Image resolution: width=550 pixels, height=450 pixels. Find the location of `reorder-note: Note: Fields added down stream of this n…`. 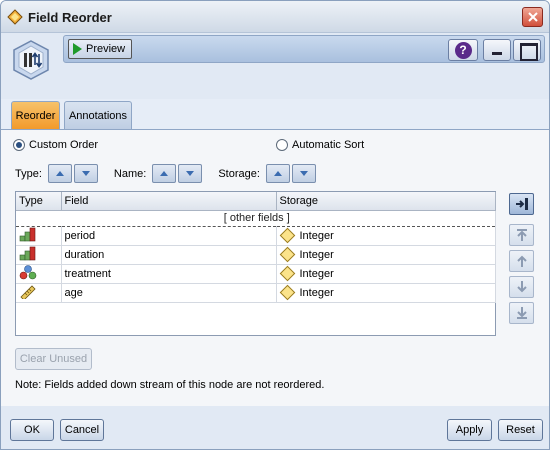

reorder-note: Note: Fields added down stream of this n… is located at coordinates (170, 385).